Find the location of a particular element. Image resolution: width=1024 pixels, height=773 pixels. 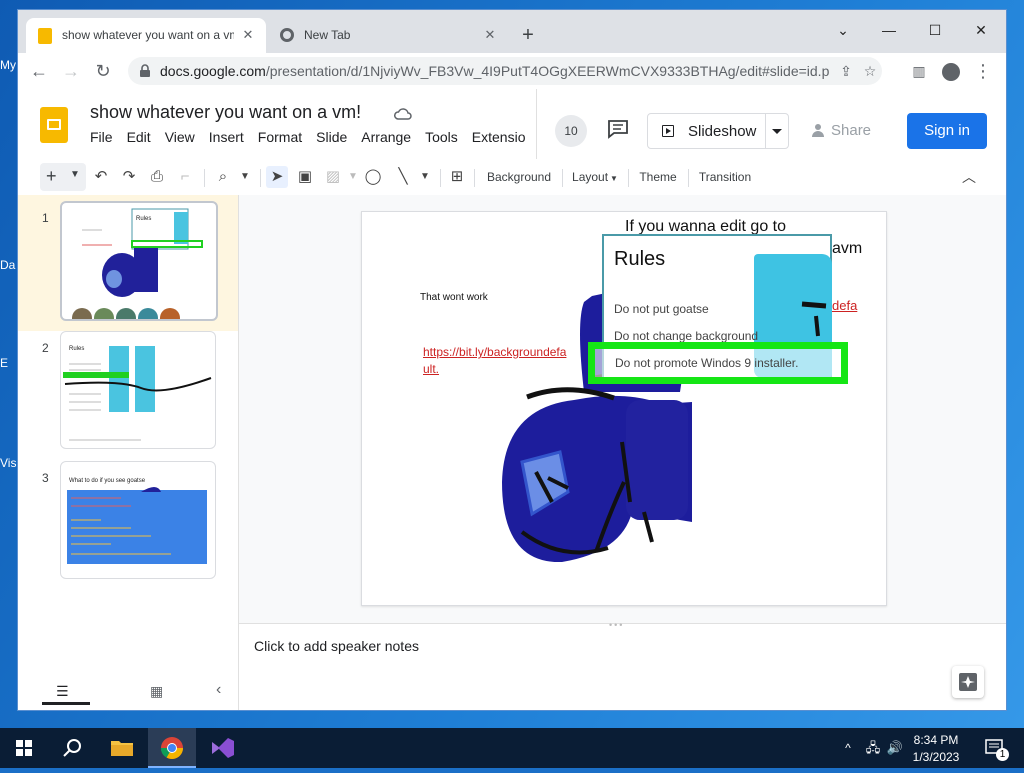

header-actions: 10 Slideshow Share Sign in is located at coordinates (771, 124).